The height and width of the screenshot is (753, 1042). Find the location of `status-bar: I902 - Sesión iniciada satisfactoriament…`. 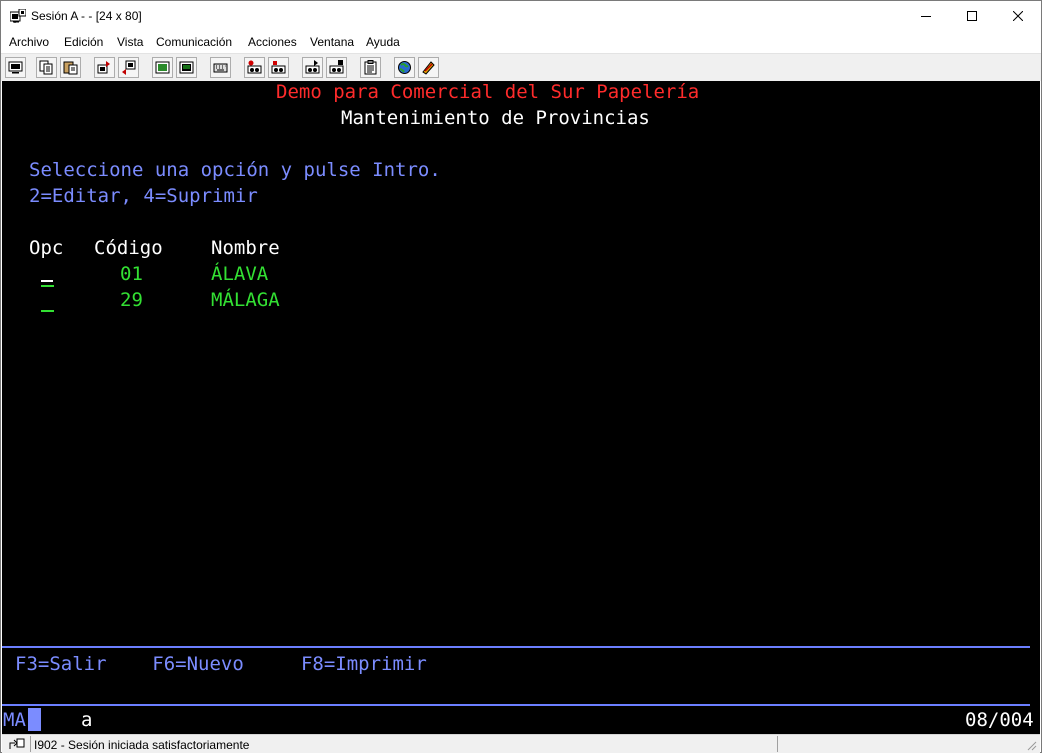

status-bar: I902 - Sesión iniciada satisfactoriament… is located at coordinates (521, 743).